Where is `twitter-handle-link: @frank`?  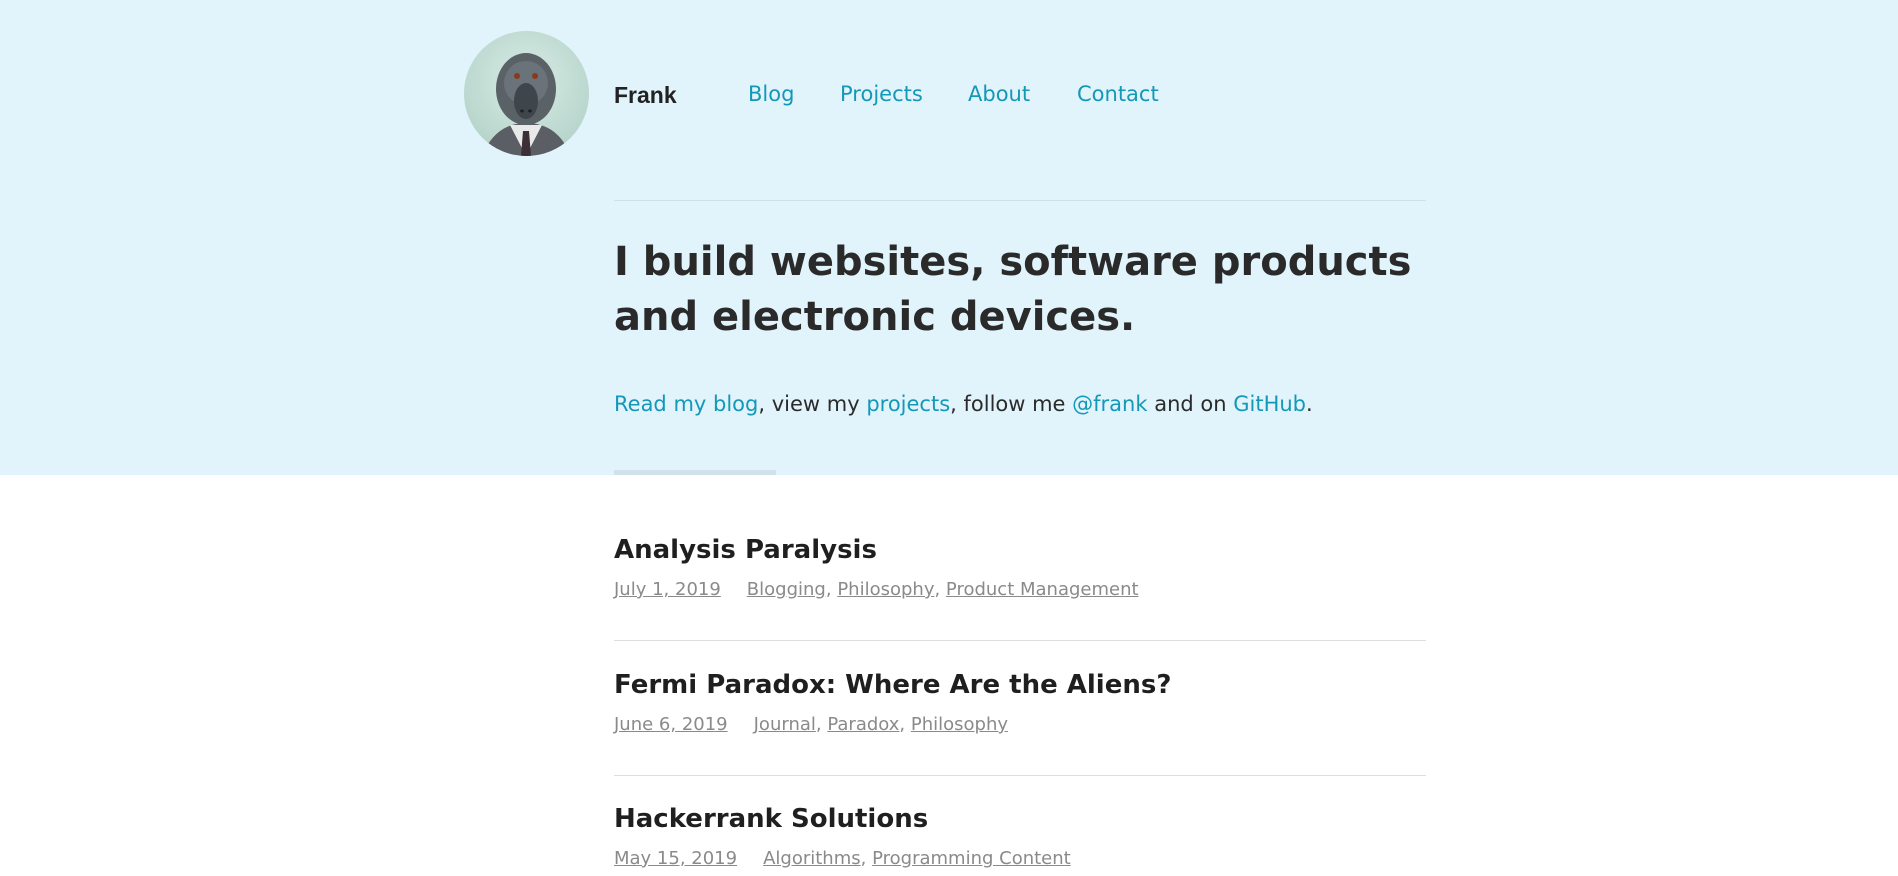 twitter-handle-link: @frank is located at coordinates (1109, 404).